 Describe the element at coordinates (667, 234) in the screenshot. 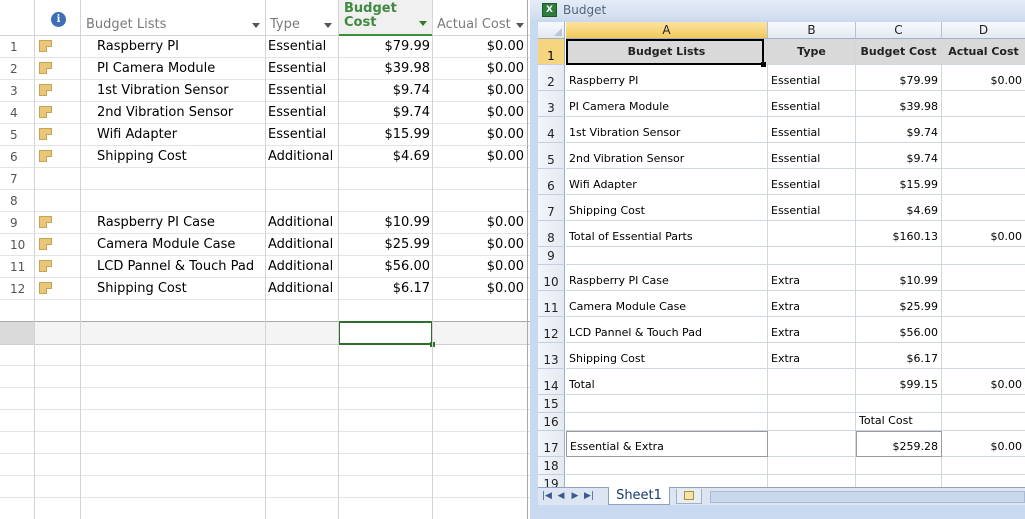

I see `cell-a8: Total of Essential Parts` at that location.